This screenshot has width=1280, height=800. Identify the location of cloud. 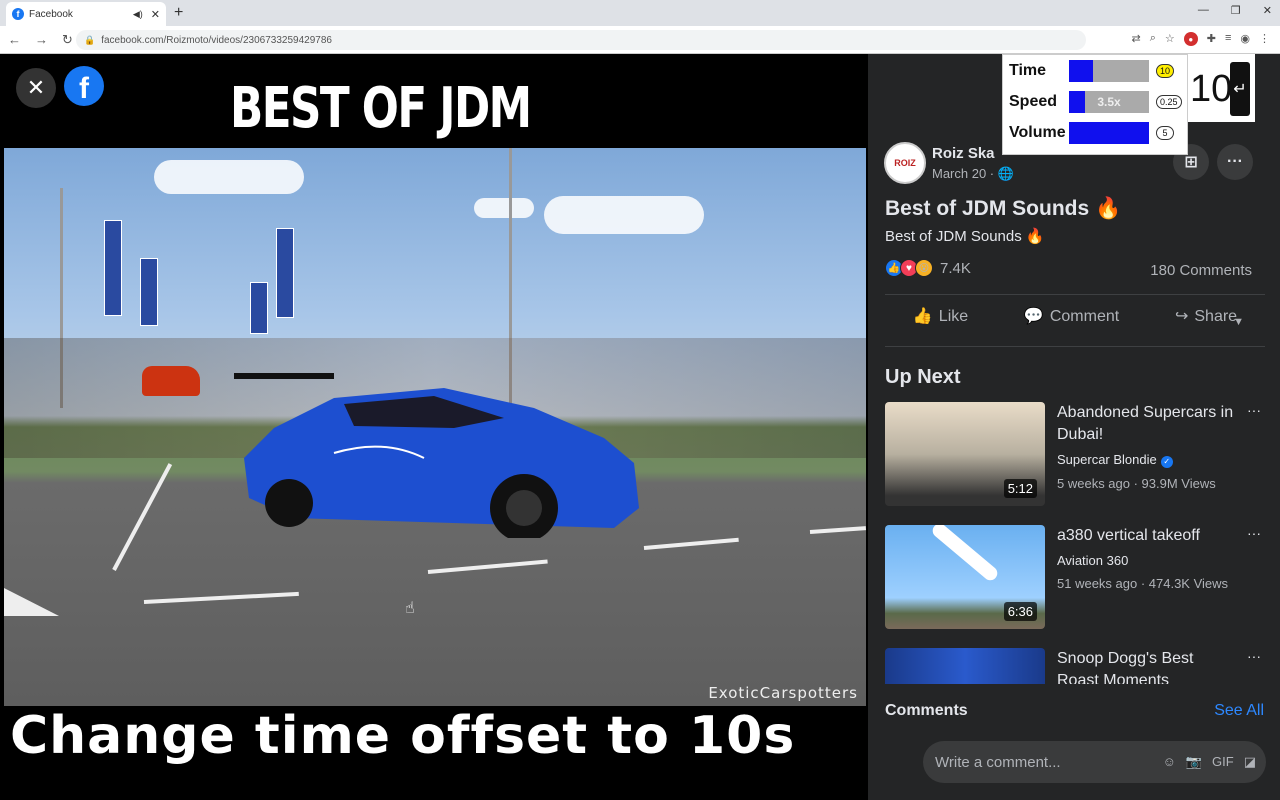
(229, 177).